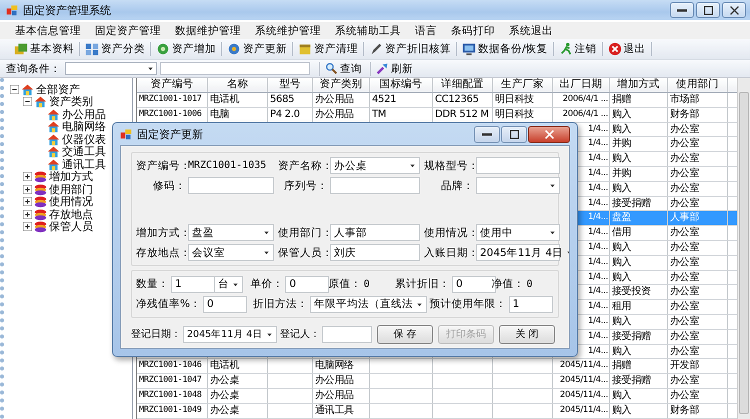 The width and height of the screenshot is (750, 419). Describe the element at coordinates (527, 334) in the screenshot. I see `dialog-button: 关 闭` at that location.